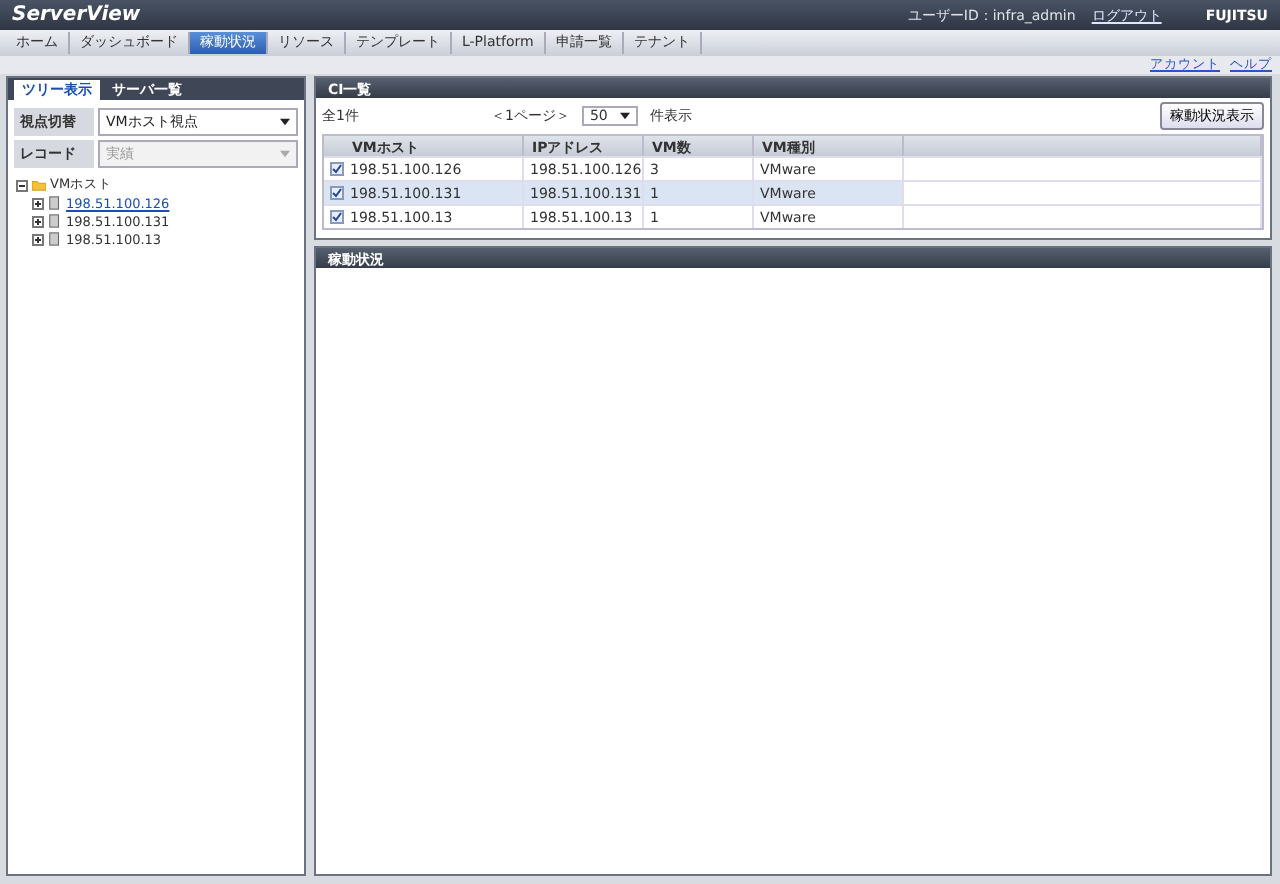 The width and height of the screenshot is (1280, 884). I want to click on collapse-icon, so click(22, 185).